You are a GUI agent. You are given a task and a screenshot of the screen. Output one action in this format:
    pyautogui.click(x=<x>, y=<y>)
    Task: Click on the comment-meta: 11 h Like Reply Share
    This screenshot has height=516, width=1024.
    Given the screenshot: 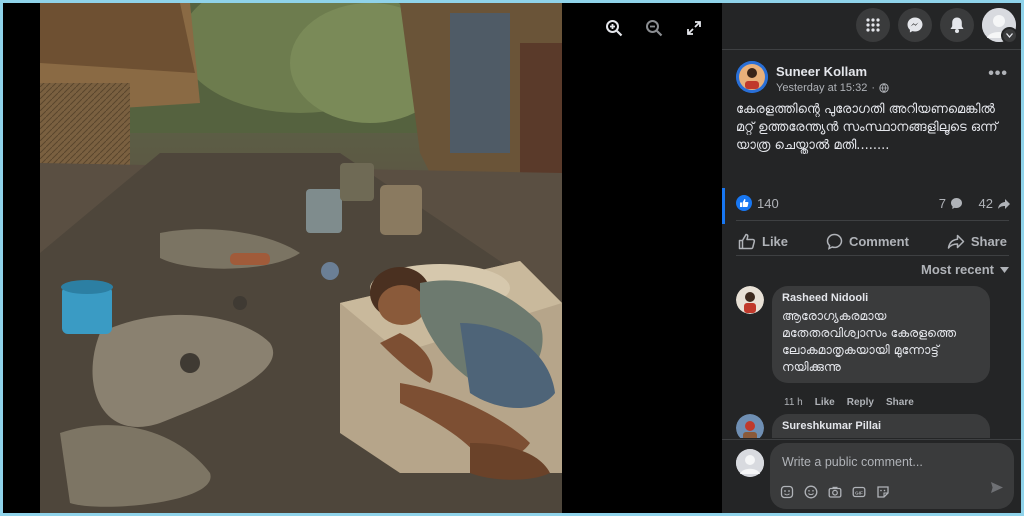 What is the action you would take?
    pyautogui.click(x=849, y=402)
    